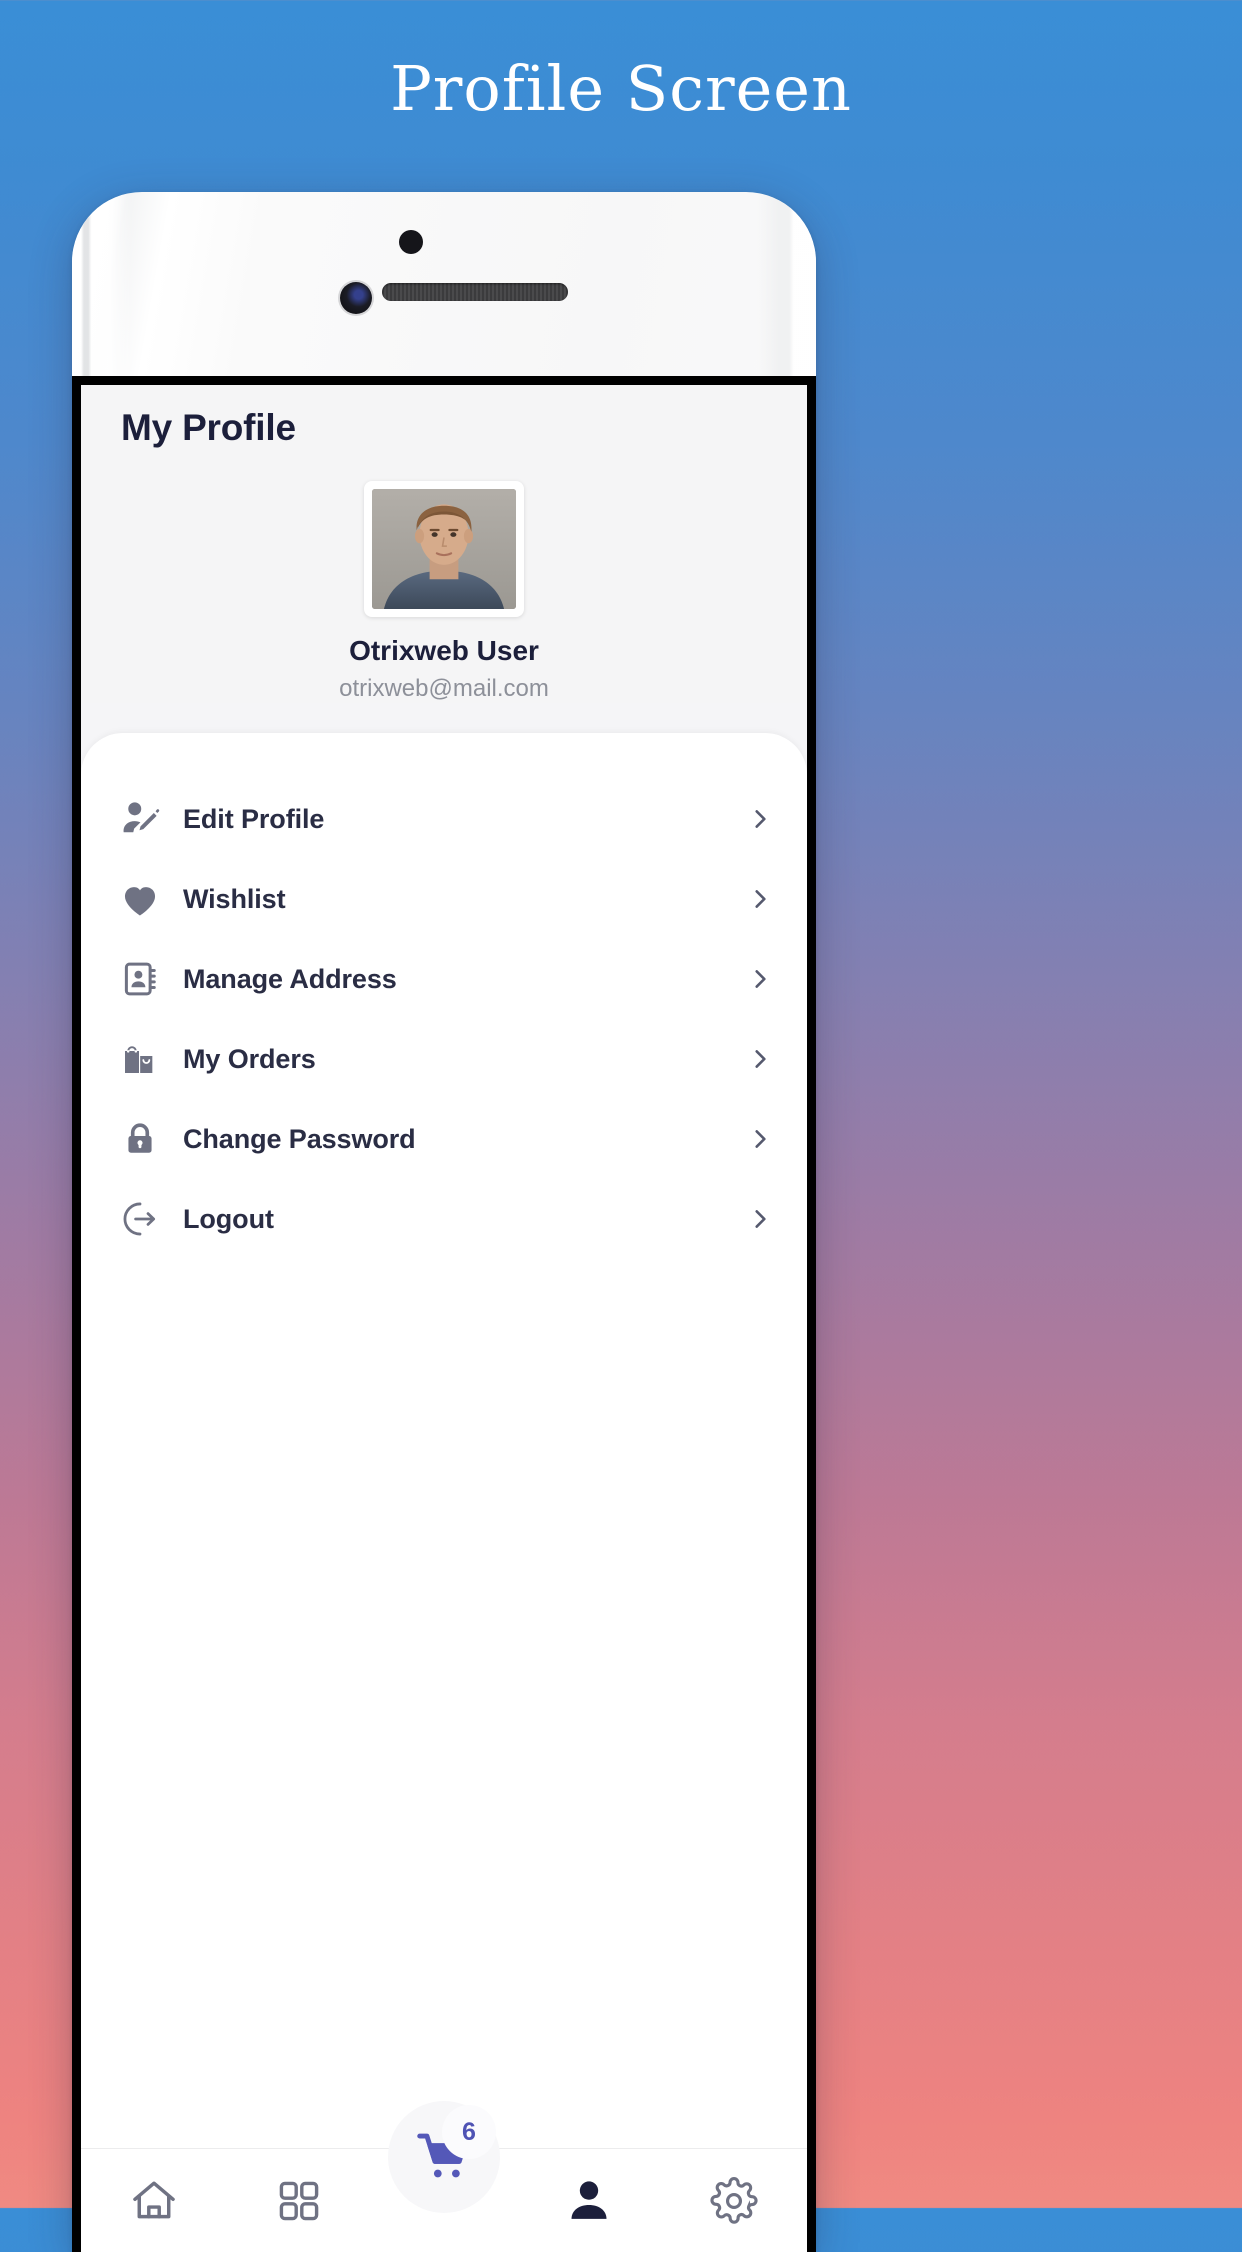  What do you see at coordinates (444, 1139) in the screenshot?
I see `menu-item-change-password: Change Password` at bounding box center [444, 1139].